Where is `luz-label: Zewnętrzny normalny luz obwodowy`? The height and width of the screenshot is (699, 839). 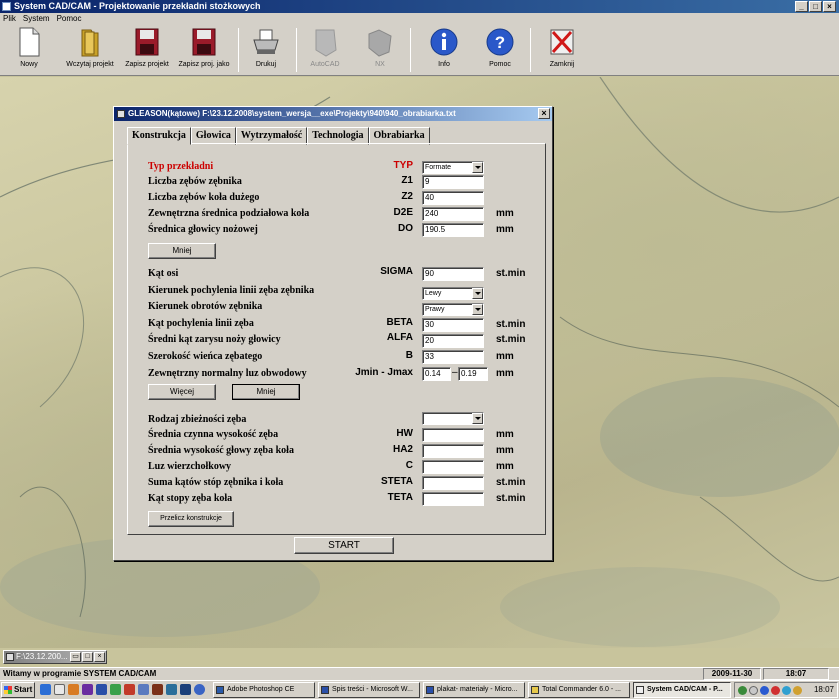
luz-label: Zewnętrzny normalny luz obwodowy is located at coordinates (227, 373).